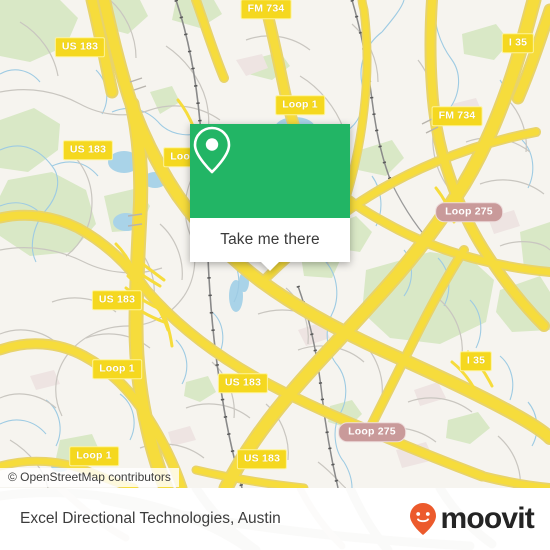 This screenshot has width=550, height=550. Describe the element at coordinates (487, 518) in the screenshot. I see `moovit-wordmark: moovit` at that location.